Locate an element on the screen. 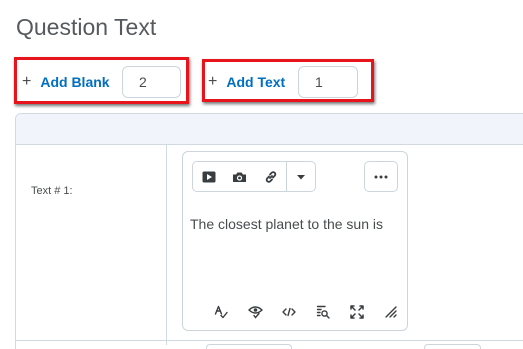 This screenshot has height=349, width=523. link-icon is located at coordinates (270, 176).